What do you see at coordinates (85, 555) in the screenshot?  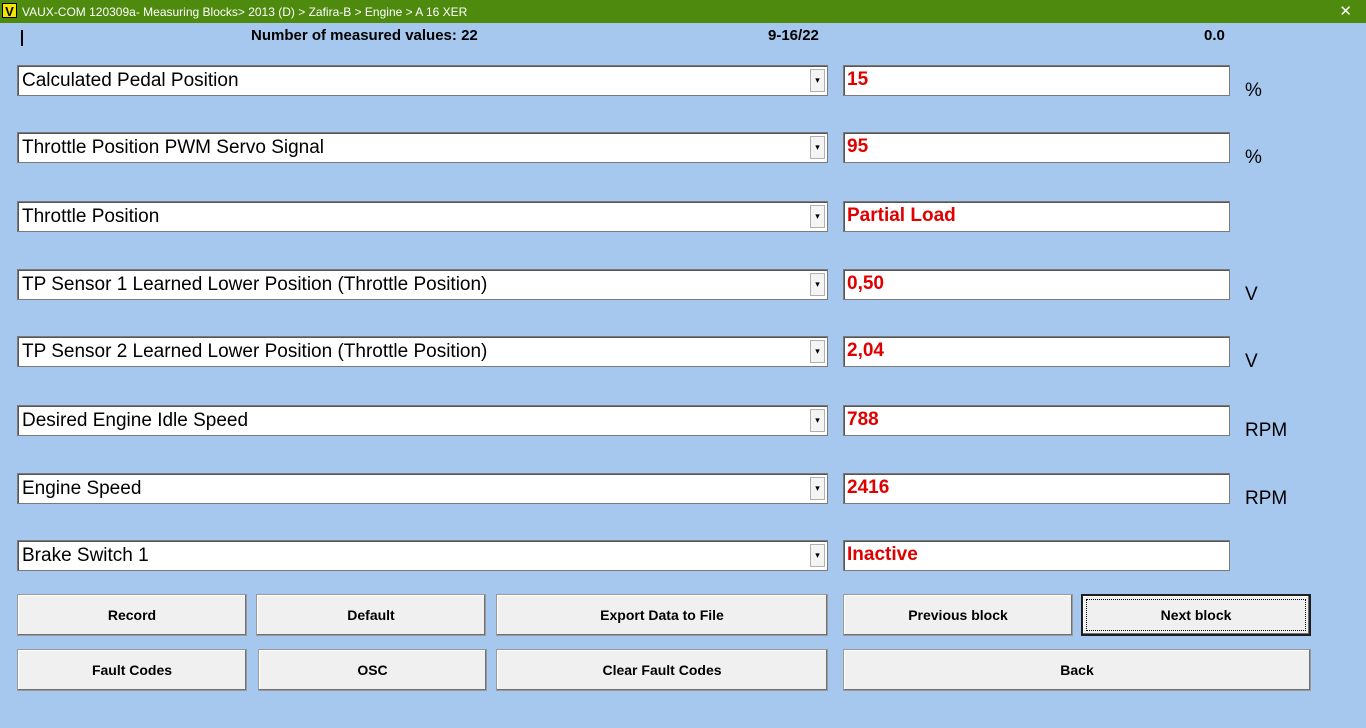 I see `parameter-label: Brake Switch 1` at bounding box center [85, 555].